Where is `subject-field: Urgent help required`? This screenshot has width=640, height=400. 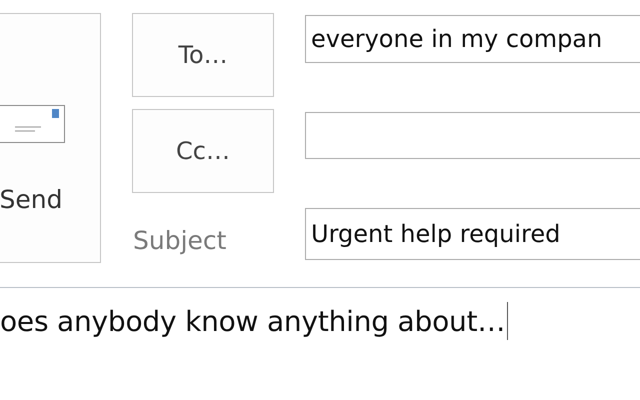
subject-field: Urgent help required is located at coordinates (472, 234).